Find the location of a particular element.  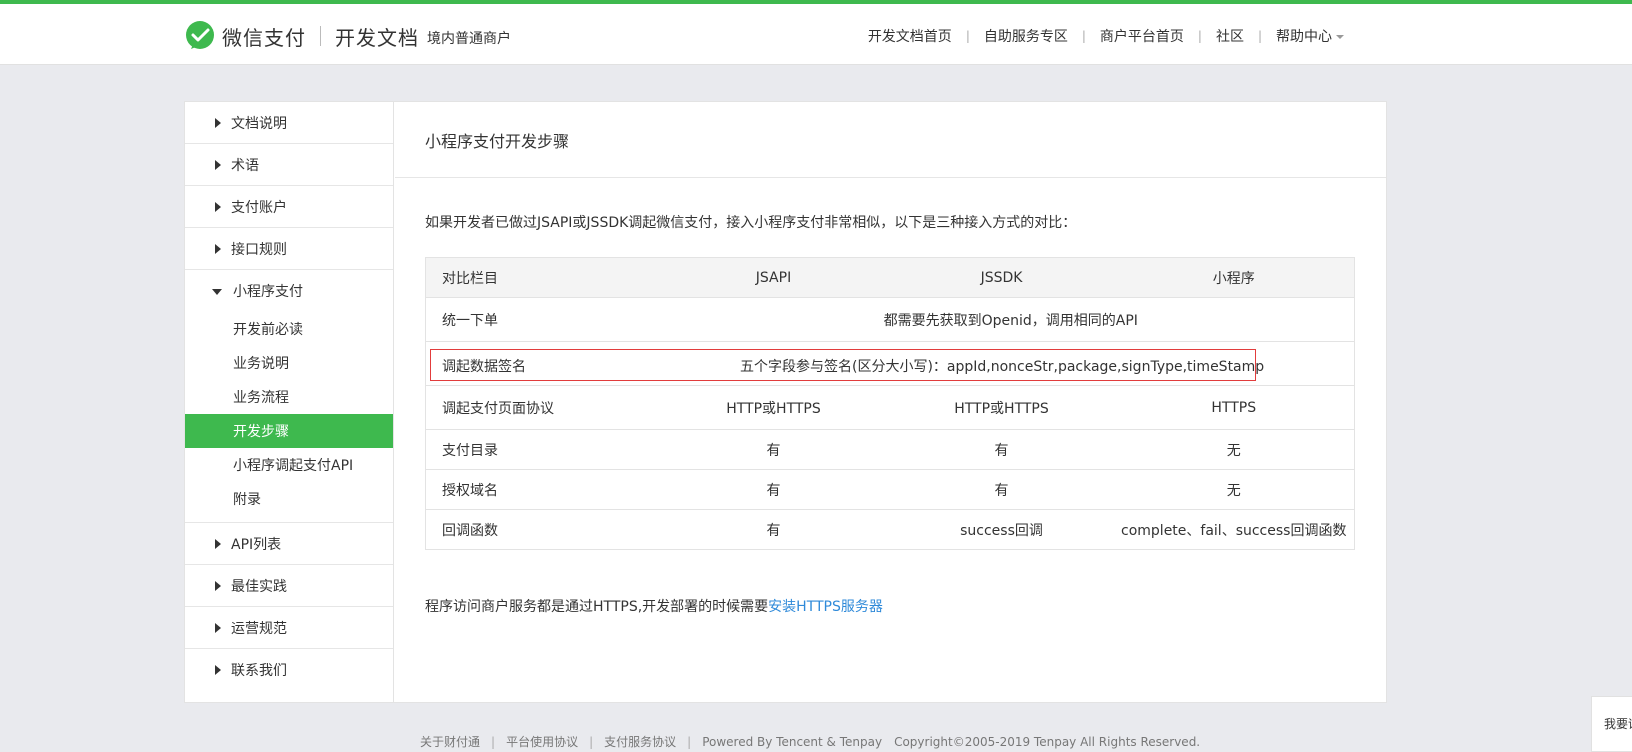

table-header-cell: 小程序 is located at coordinates (1234, 277).